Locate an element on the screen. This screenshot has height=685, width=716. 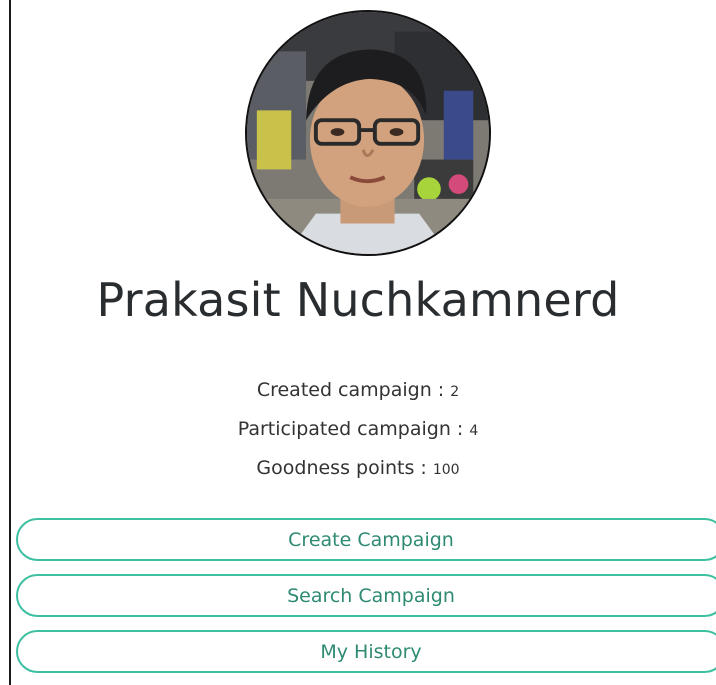
user-photo-icon is located at coordinates (368, 133).